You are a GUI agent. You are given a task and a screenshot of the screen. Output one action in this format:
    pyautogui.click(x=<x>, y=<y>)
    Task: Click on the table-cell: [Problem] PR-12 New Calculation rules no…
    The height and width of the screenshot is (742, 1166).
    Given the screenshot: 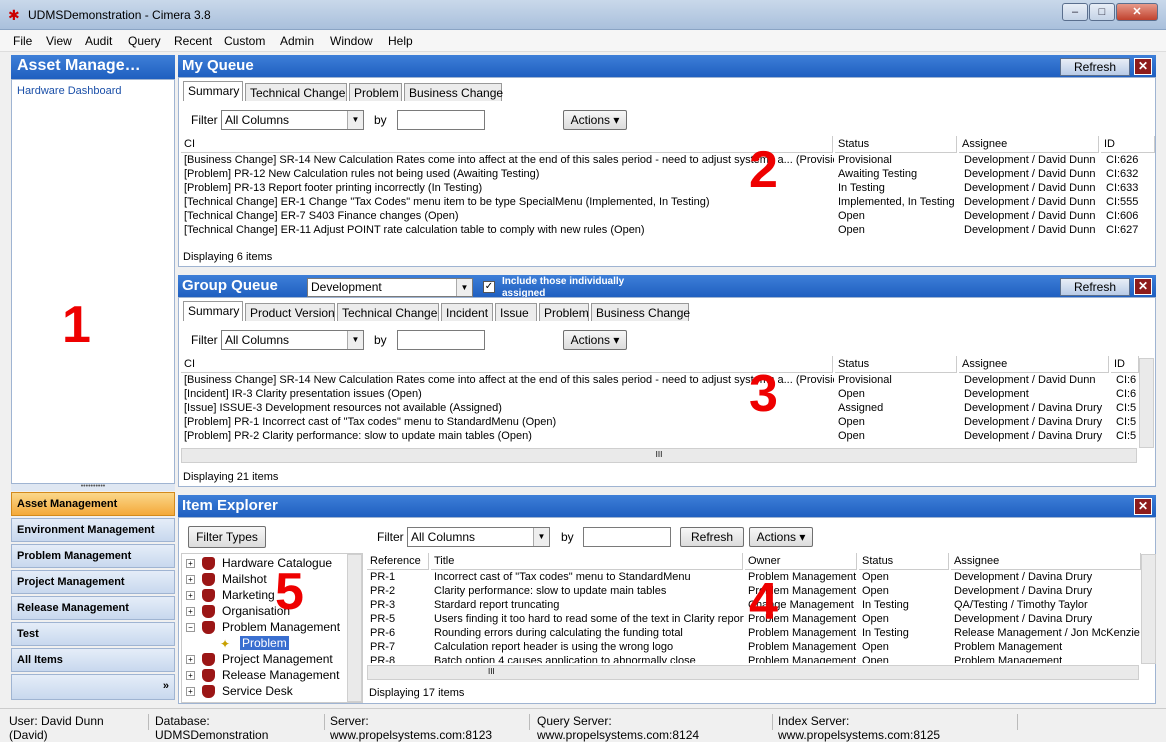 What is the action you would take?
    pyautogui.click(x=362, y=174)
    